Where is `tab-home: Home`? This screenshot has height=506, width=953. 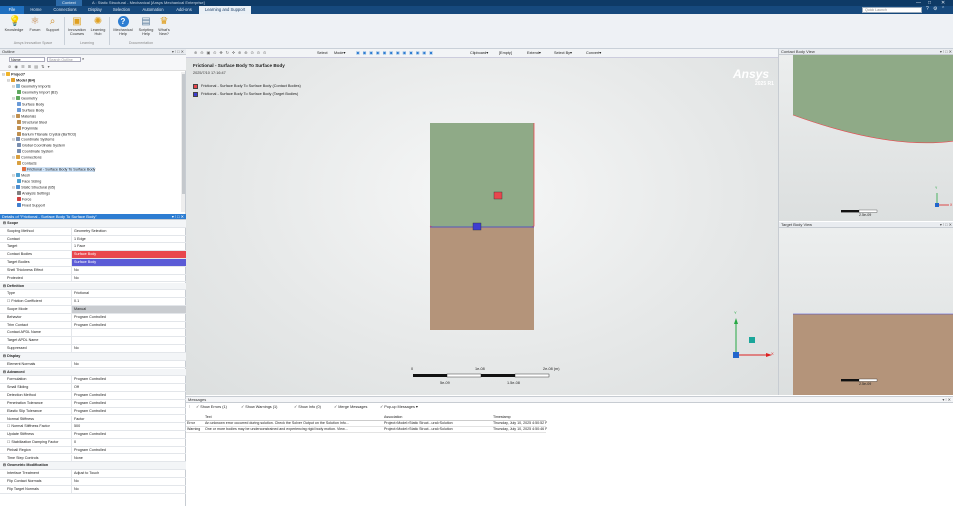 tab-home: Home is located at coordinates (36, 10).